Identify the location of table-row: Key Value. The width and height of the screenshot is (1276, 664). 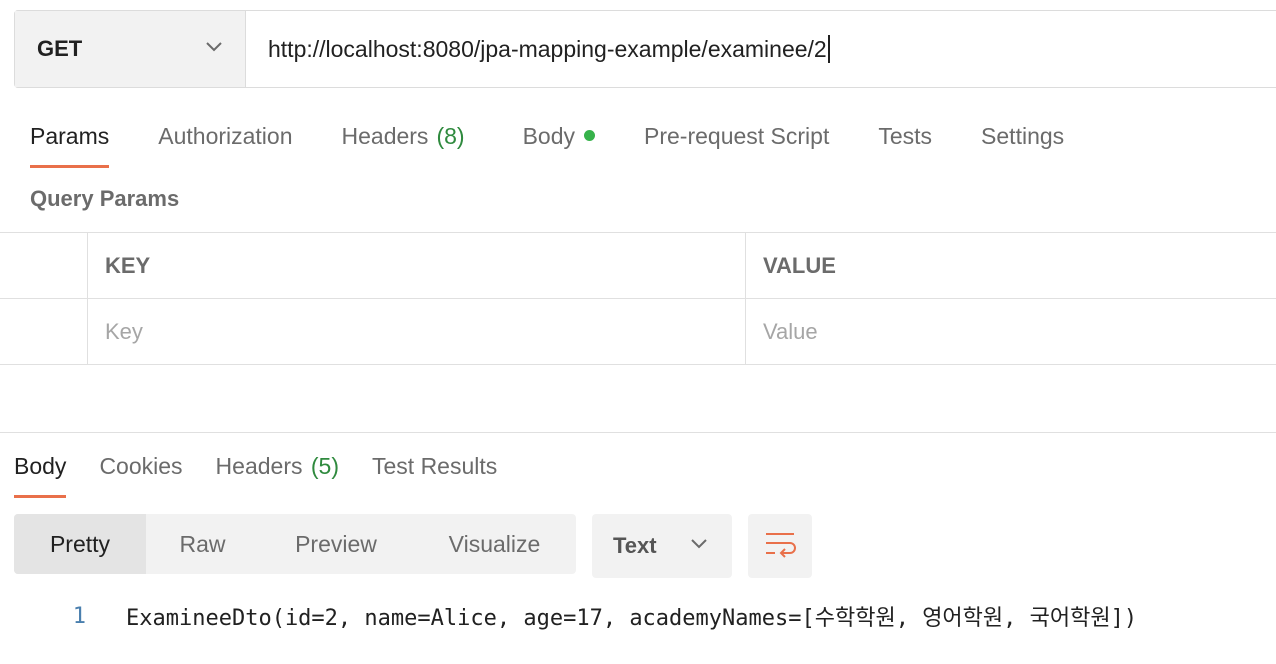
(638, 331).